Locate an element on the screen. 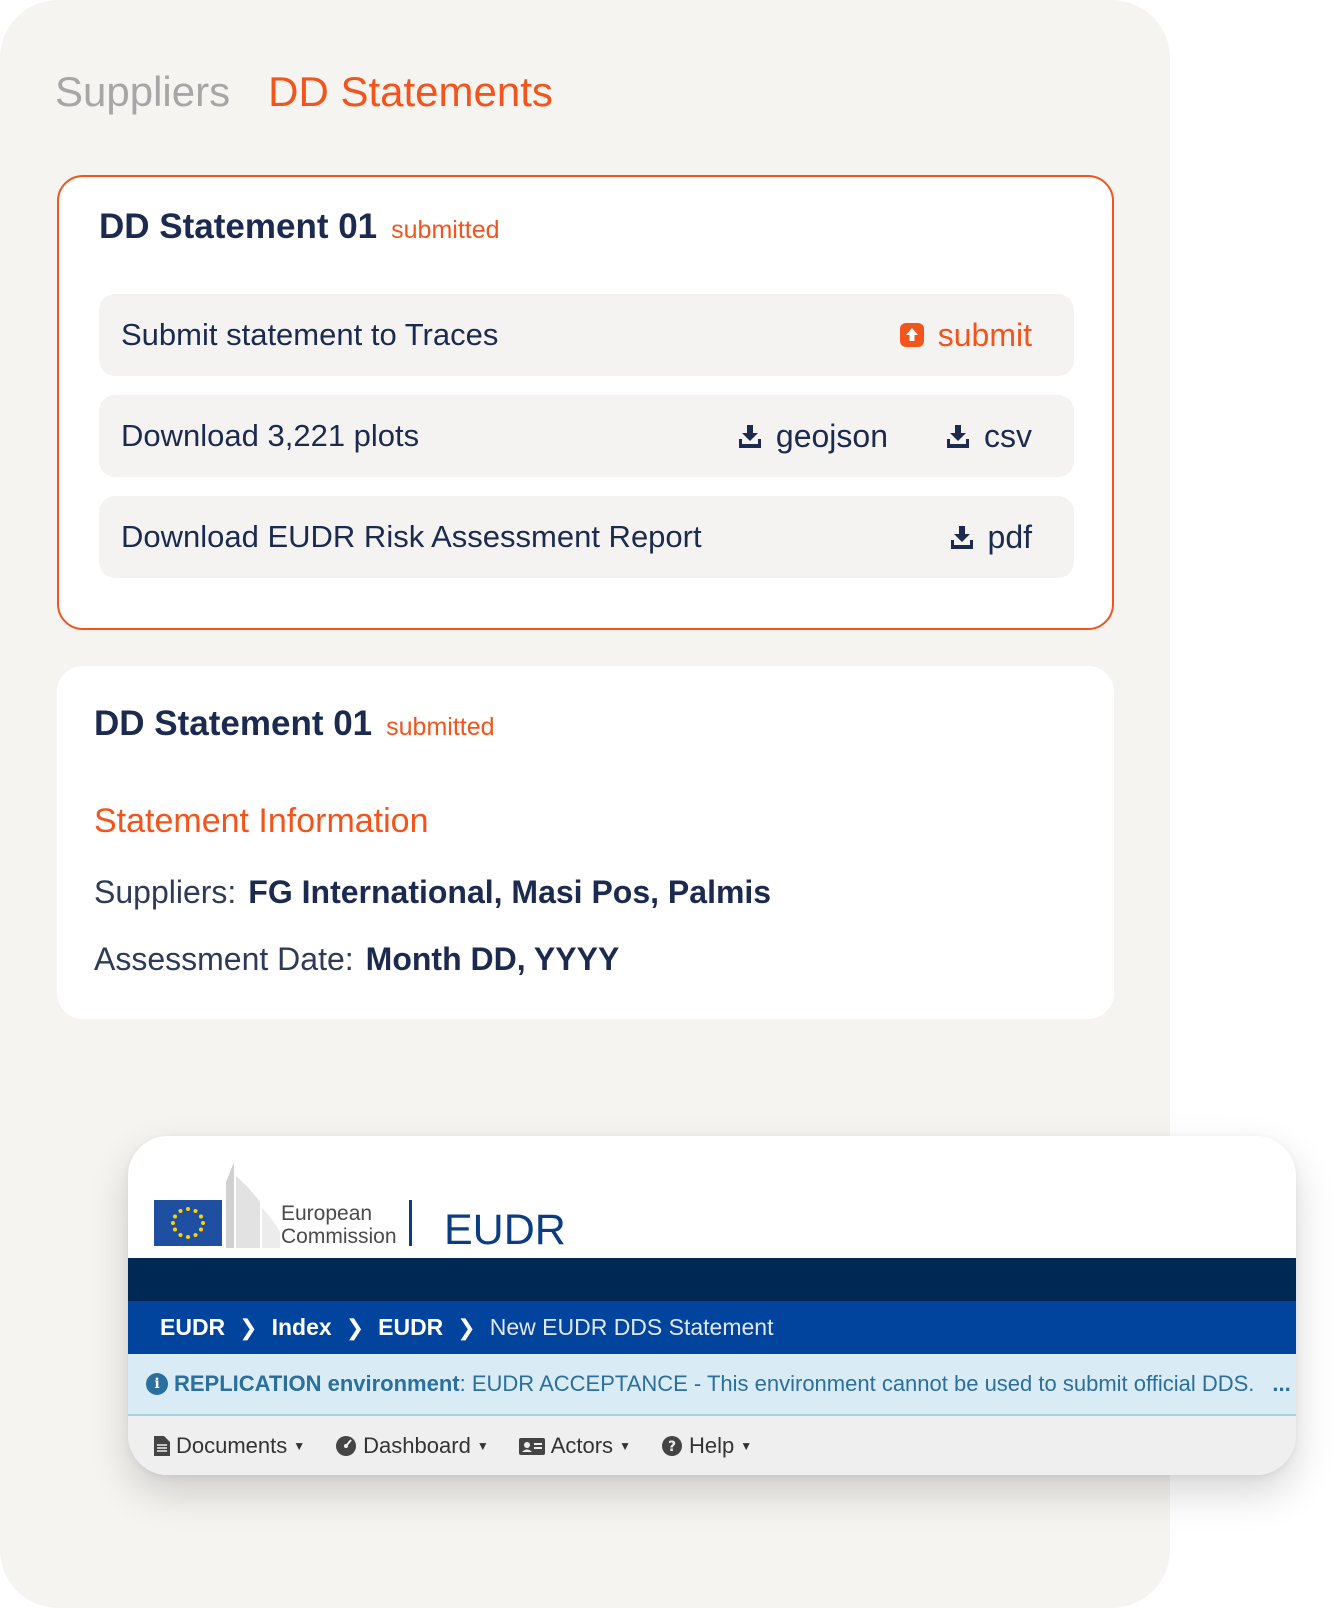 This screenshot has width=1335, height=1608. assessment-date-label: Assessment Date: is located at coordinates (224, 959).